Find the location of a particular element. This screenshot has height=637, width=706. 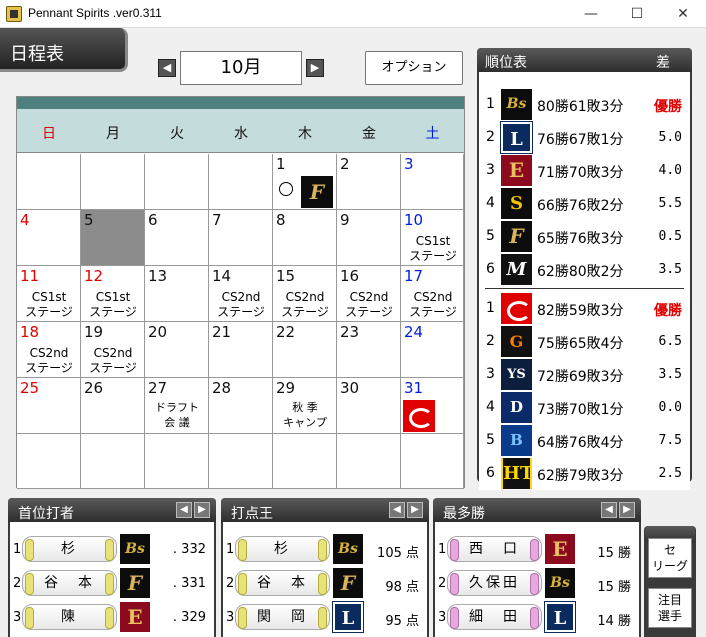

player-name-button: 西 口 is located at coordinates (494, 549).